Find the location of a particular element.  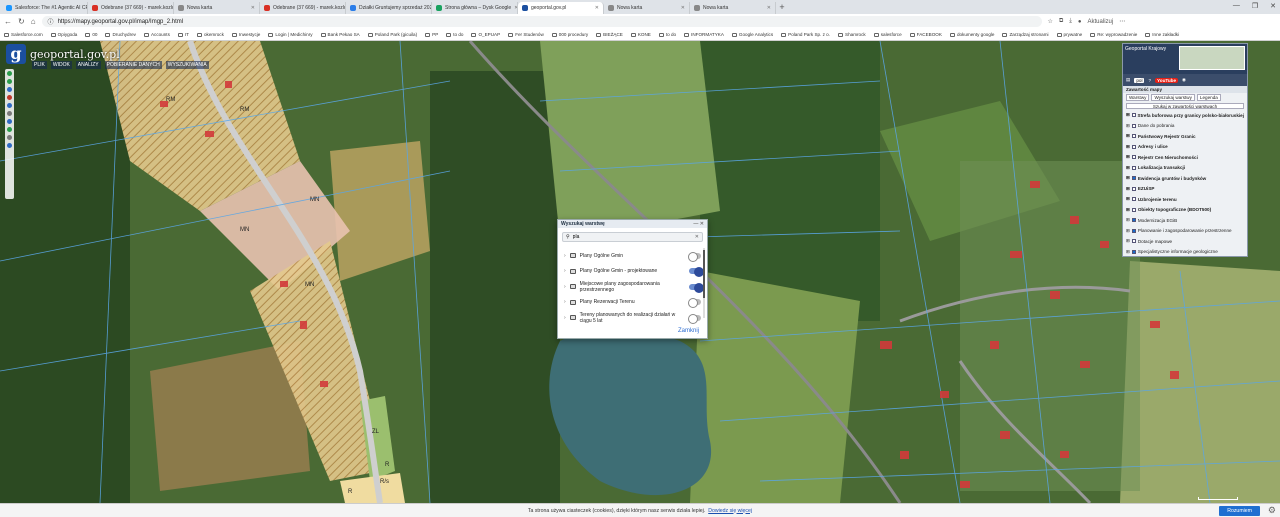

info-icon is located at coordinates (9, 105).